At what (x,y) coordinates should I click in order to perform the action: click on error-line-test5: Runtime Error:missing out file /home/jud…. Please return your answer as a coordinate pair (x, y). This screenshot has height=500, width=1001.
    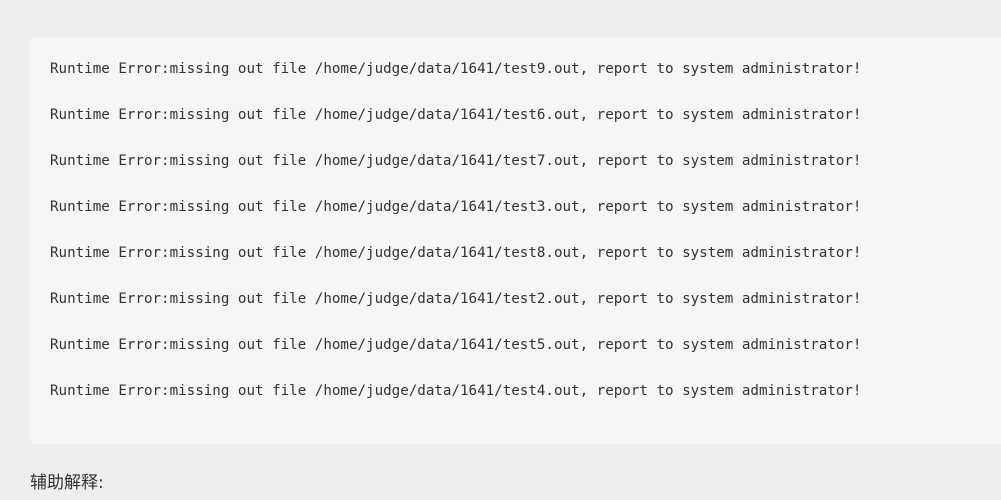
    Looking at the image, I should click on (456, 345).